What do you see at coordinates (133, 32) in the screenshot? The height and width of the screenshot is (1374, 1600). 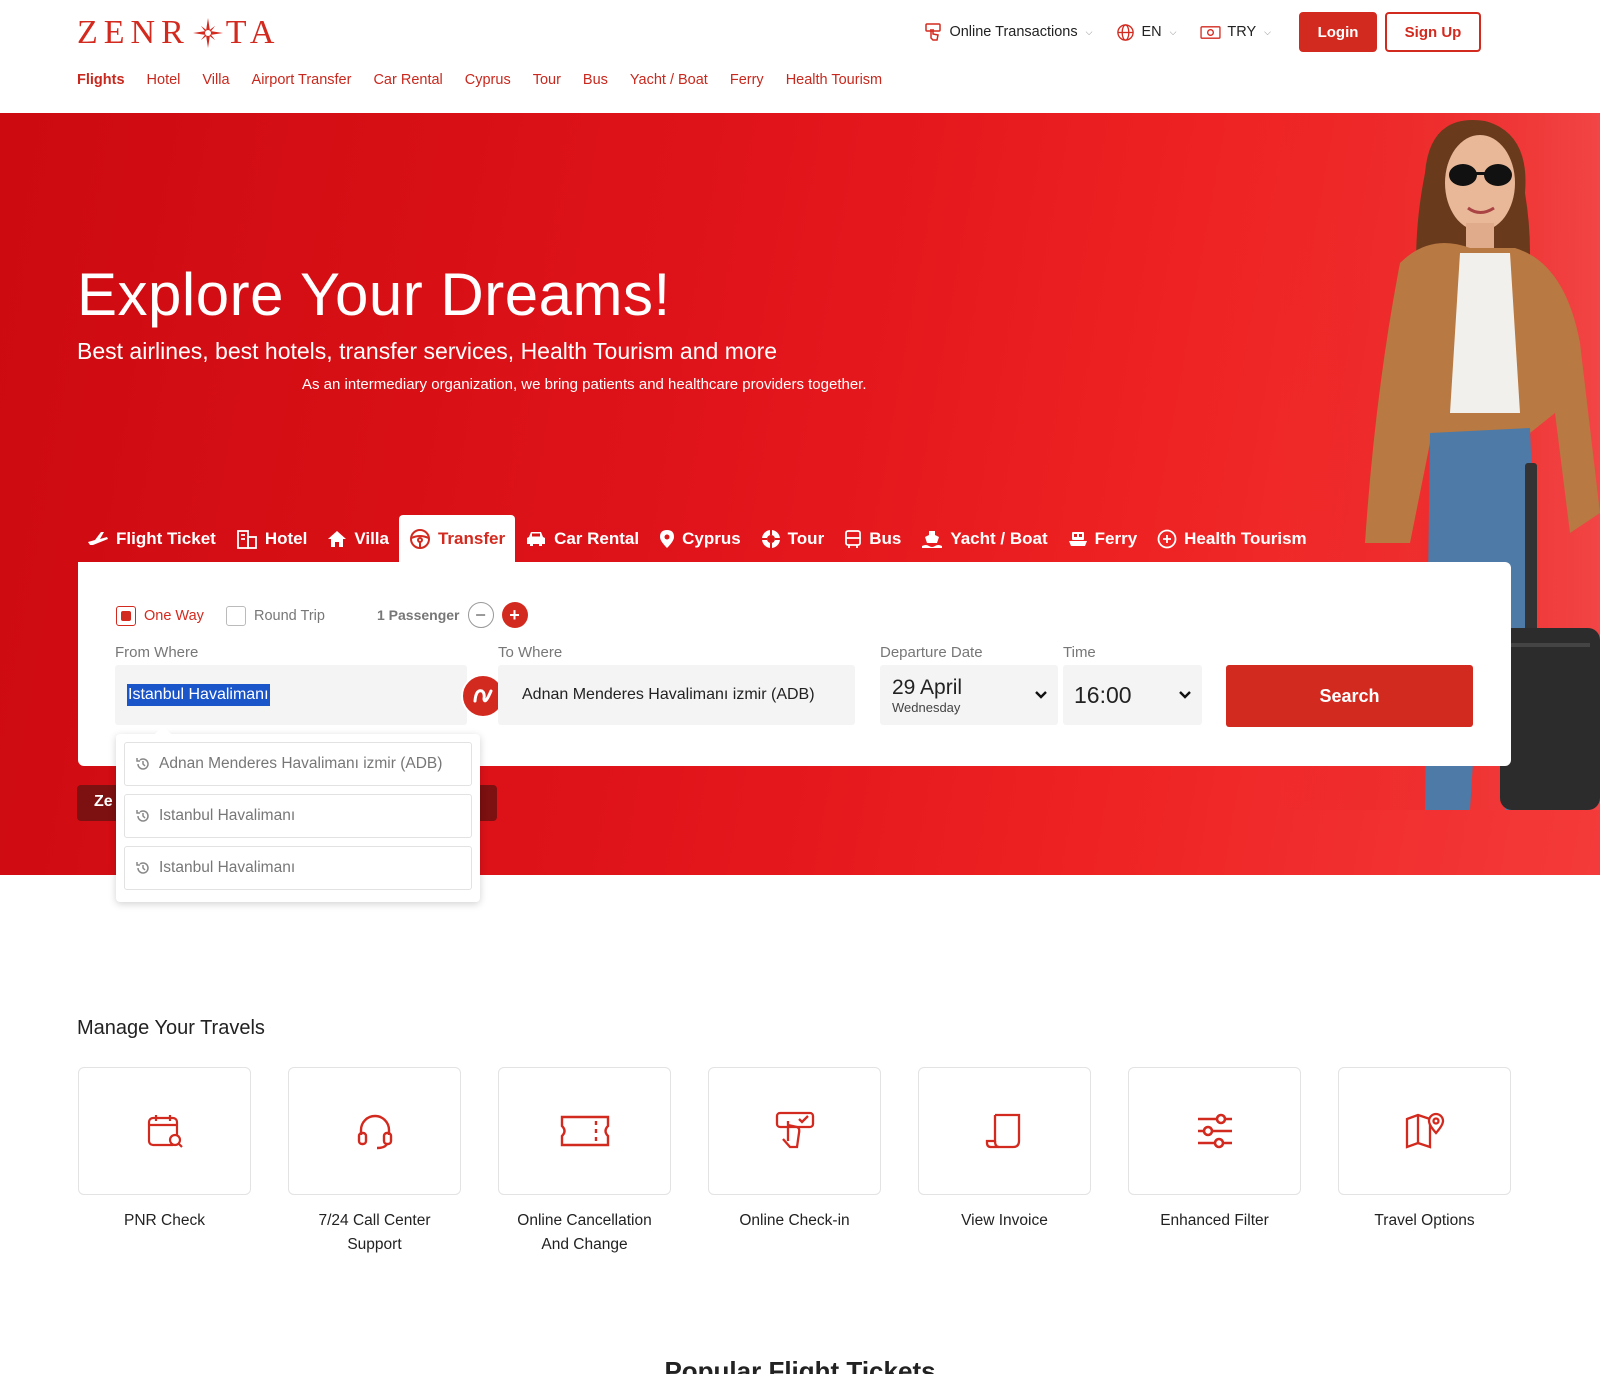 I see `logo-text-left: ZENR` at bounding box center [133, 32].